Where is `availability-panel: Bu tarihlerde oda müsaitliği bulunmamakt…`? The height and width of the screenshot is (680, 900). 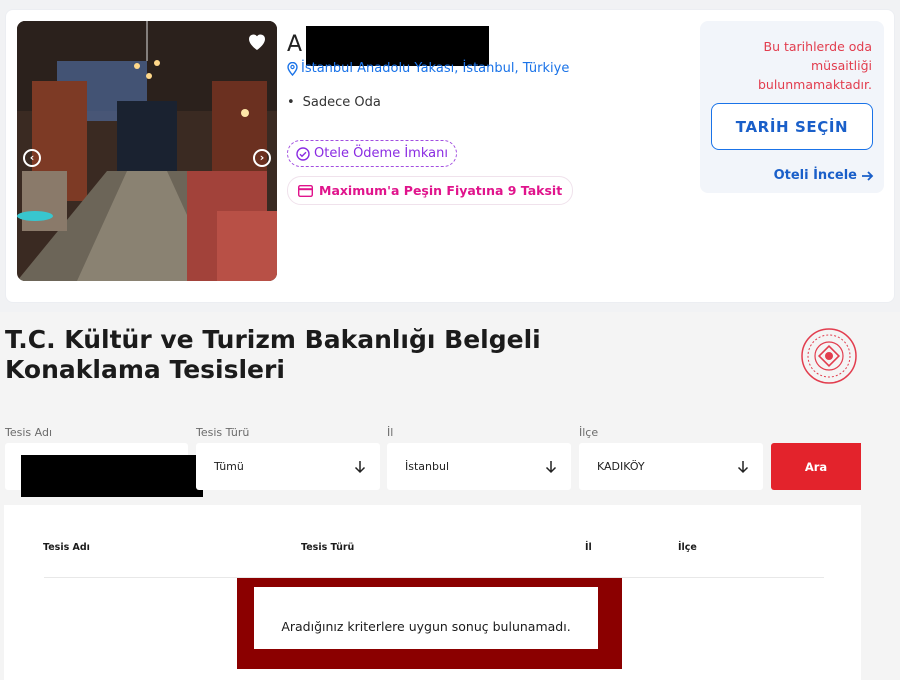
availability-panel: Bu tarihlerde oda müsaitliği bulunmamakt… is located at coordinates (792, 107).